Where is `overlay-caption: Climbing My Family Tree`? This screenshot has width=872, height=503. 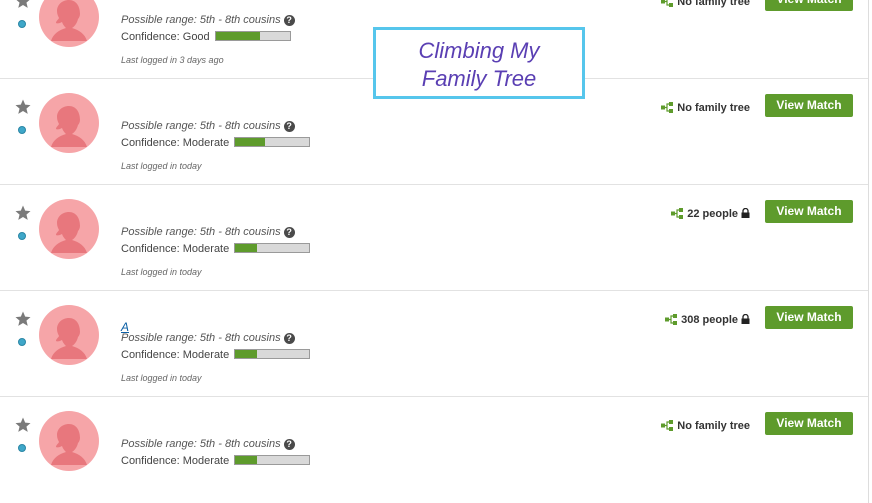
overlay-caption: Climbing My Family Tree is located at coordinates (479, 63).